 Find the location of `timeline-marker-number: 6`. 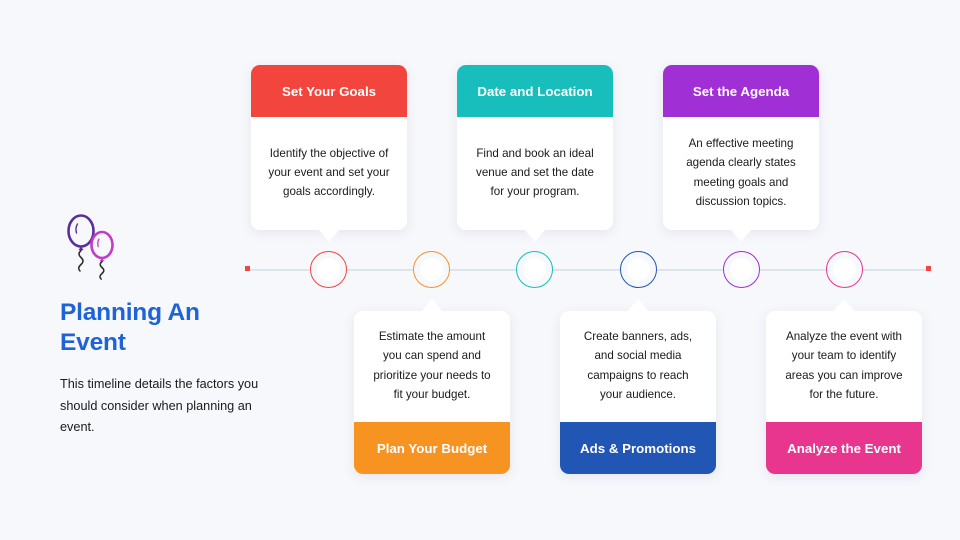

timeline-marker-number: 6 is located at coordinates (844, 269).